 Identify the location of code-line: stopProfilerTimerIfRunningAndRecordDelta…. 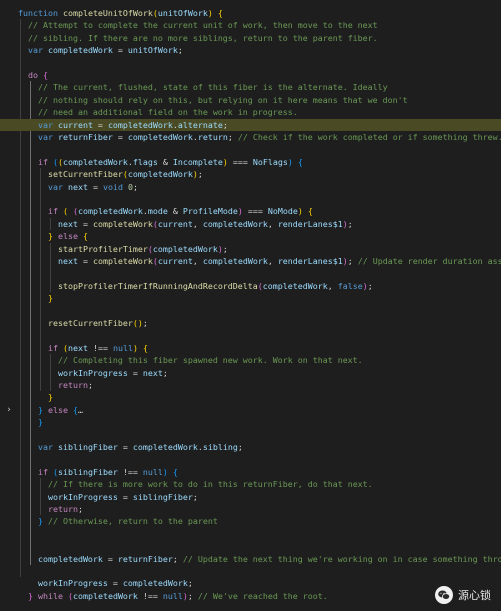
(250, 286).